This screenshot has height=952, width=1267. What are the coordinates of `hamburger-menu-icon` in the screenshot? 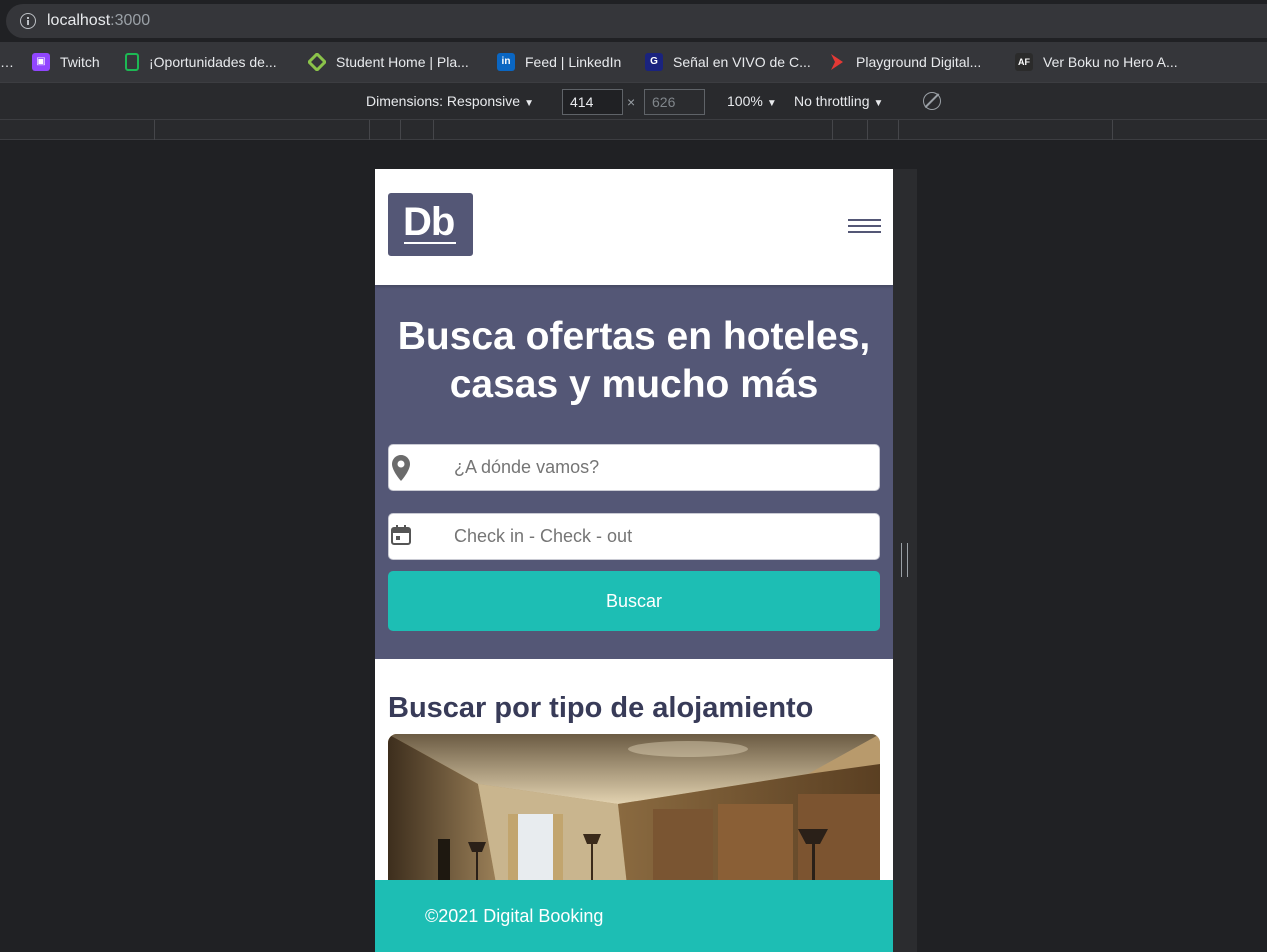 It's located at (864, 227).